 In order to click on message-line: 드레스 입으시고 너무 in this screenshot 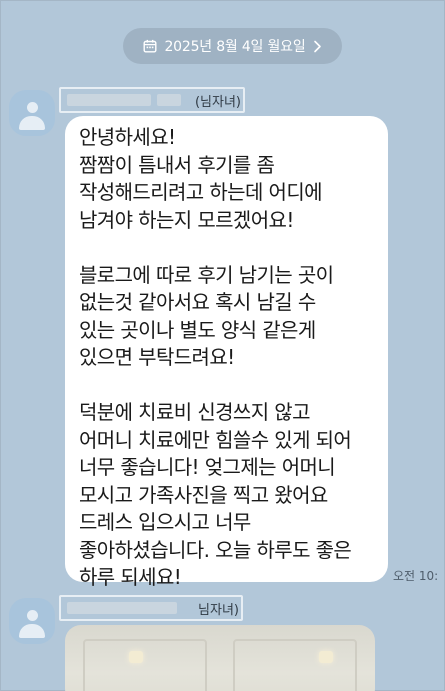, I will do `click(165, 522)`.